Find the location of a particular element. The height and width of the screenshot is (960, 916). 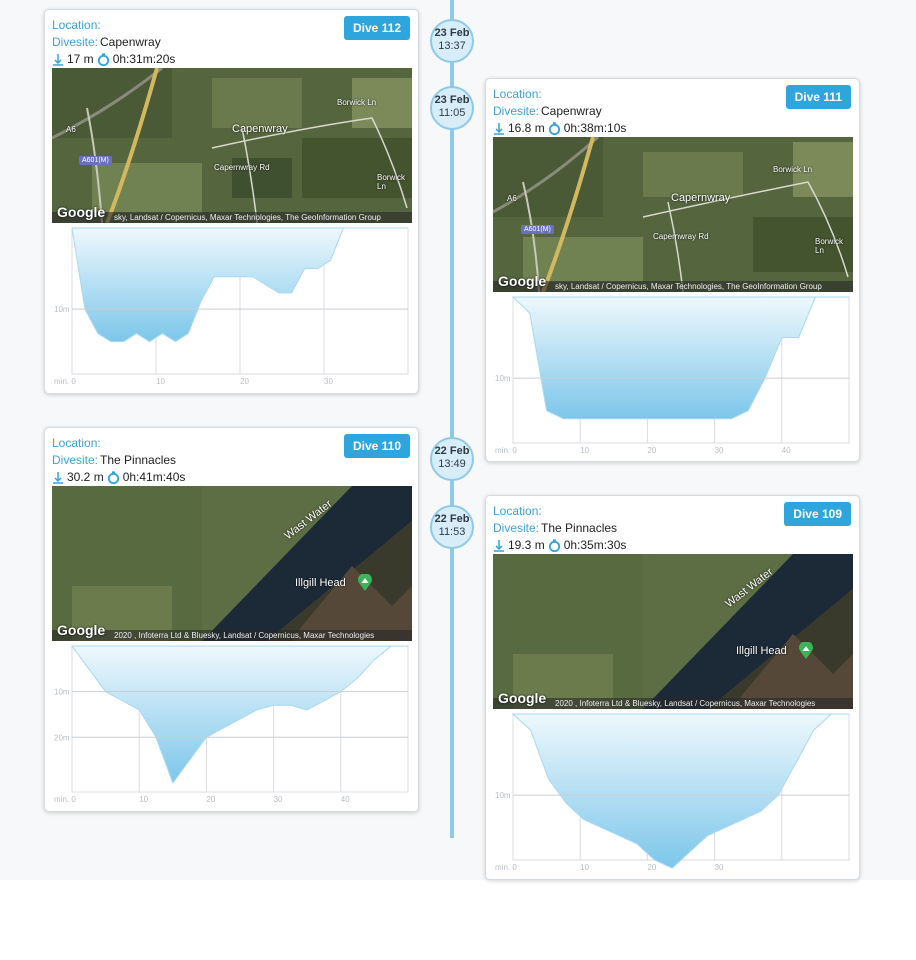

map-road-label: A6 is located at coordinates (512, 198).